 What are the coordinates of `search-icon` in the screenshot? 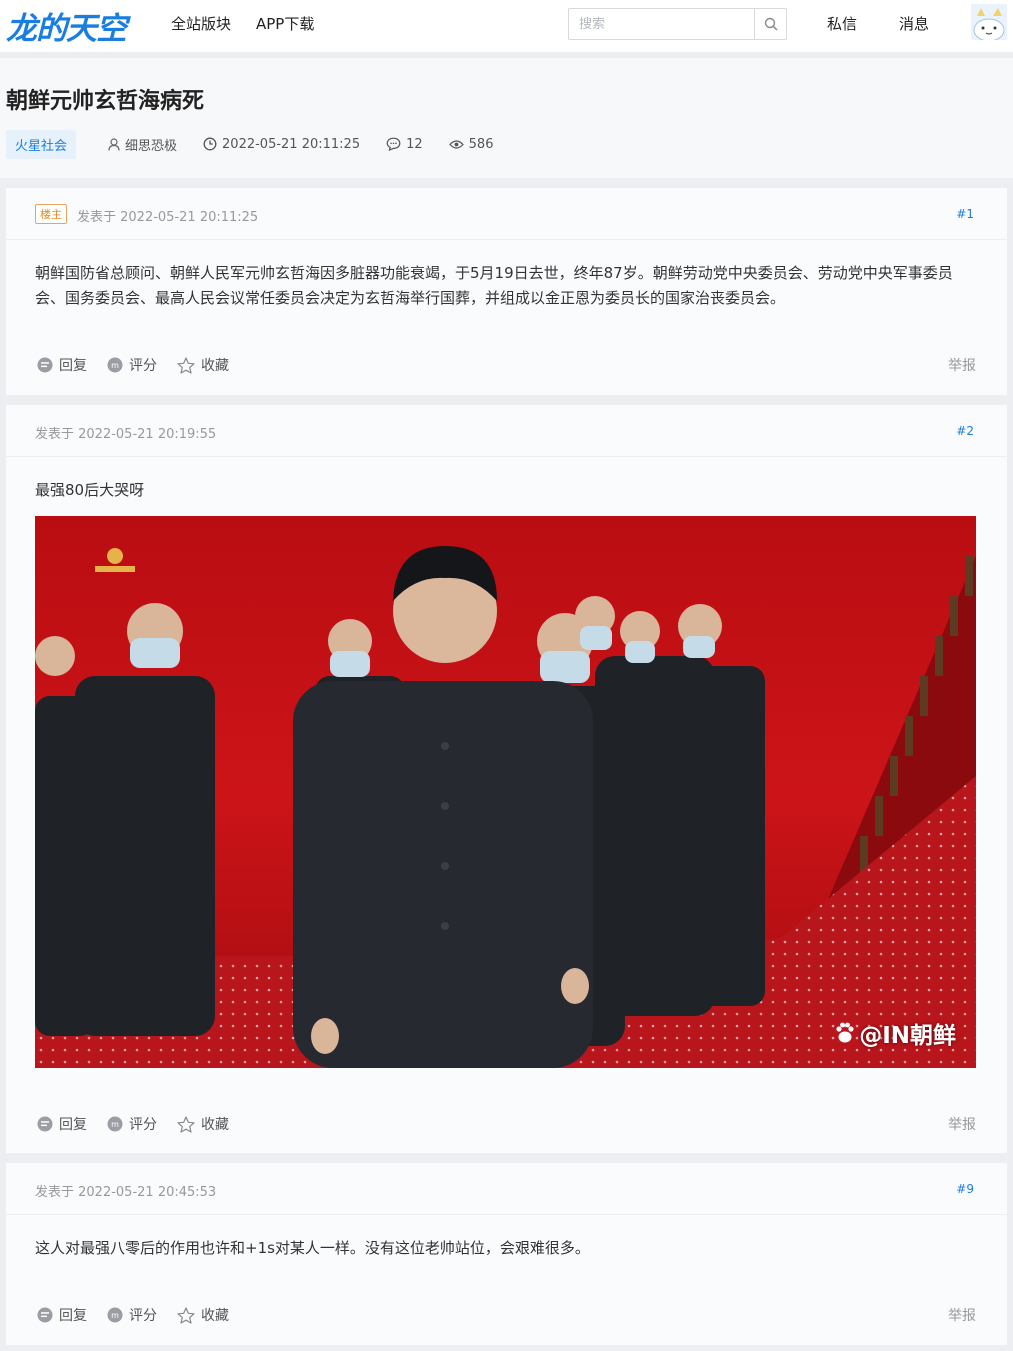 It's located at (771, 24).